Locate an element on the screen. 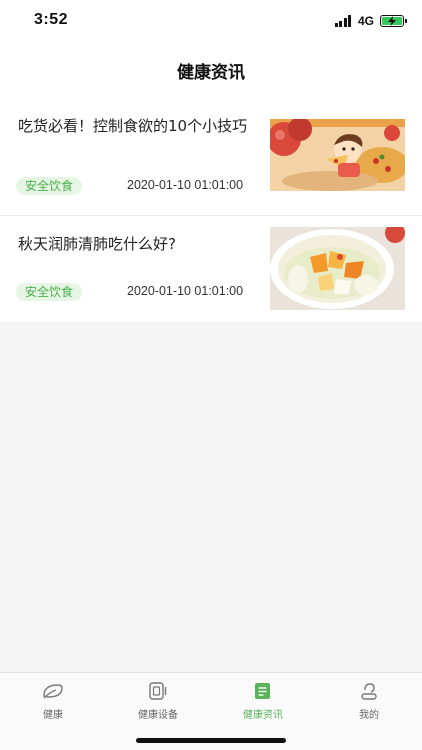  news-icon is located at coordinates (263, 691).